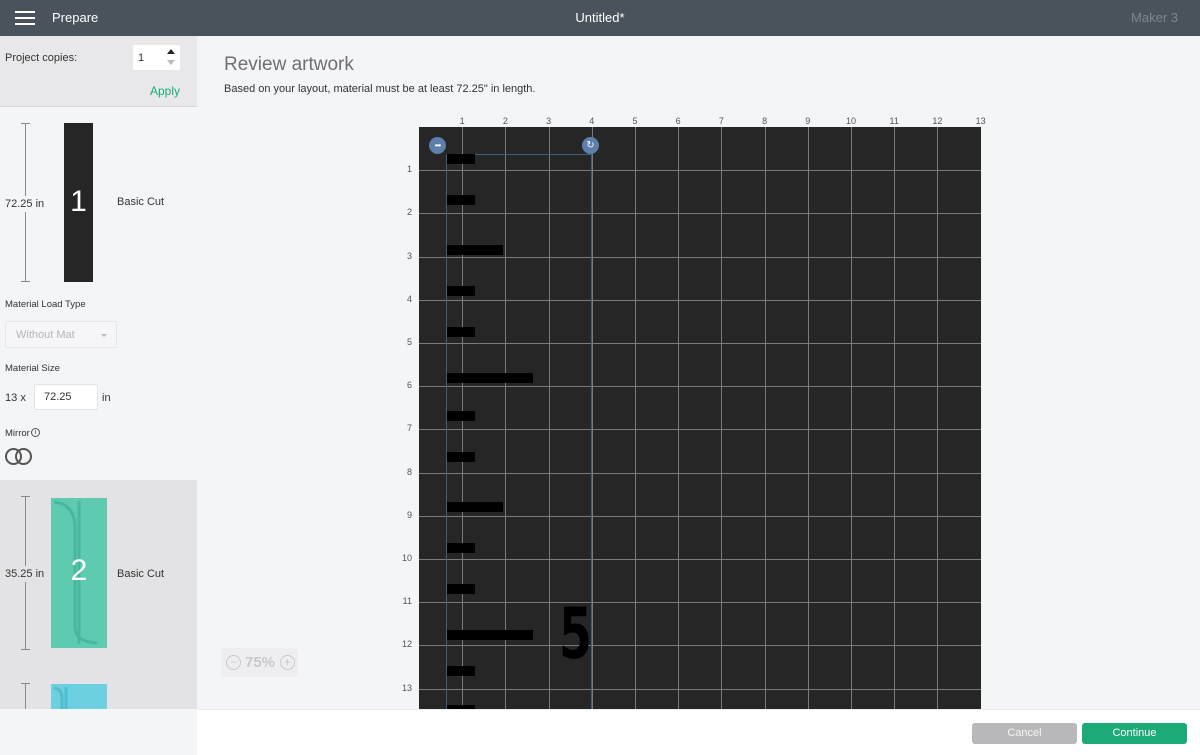 This screenshot has height=755, width=1200. Describe the element at coordinates (406, 687) in the screenshot. I see `ruler-y-tick: 13` at that location.